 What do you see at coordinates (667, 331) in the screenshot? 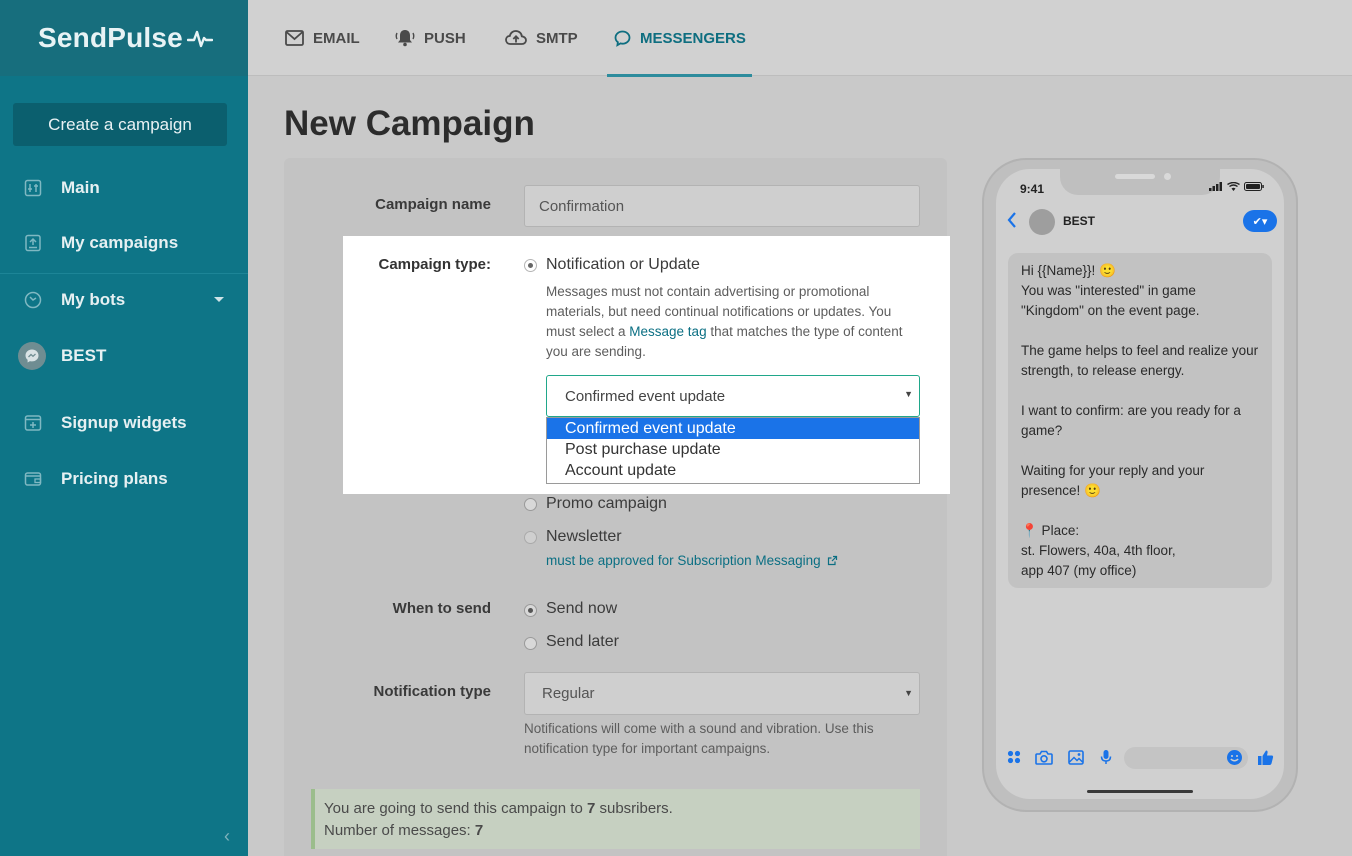
I see `message-tag-link: Message tag` at bounding box center [667, 331].